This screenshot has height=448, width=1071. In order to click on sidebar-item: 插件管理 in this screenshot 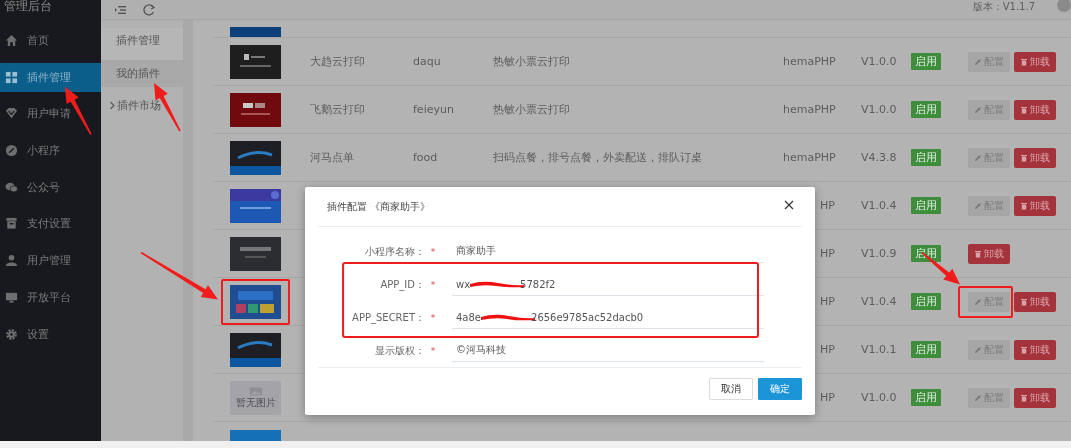, I will do `click(50, 77)`.